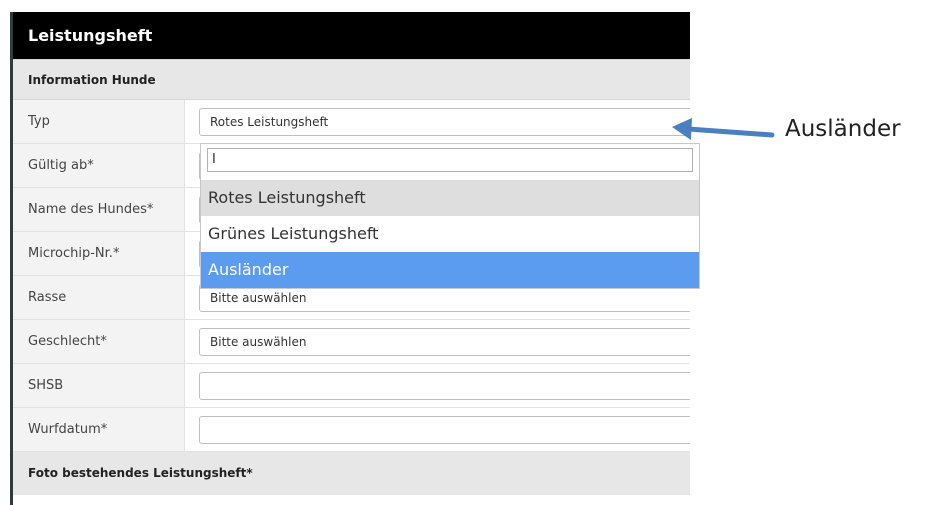 The height and width of the screenshot is (505, 937). I want to click on dropdown-option-gruenes: Grünes Leistungsheft, so click(450, 234).